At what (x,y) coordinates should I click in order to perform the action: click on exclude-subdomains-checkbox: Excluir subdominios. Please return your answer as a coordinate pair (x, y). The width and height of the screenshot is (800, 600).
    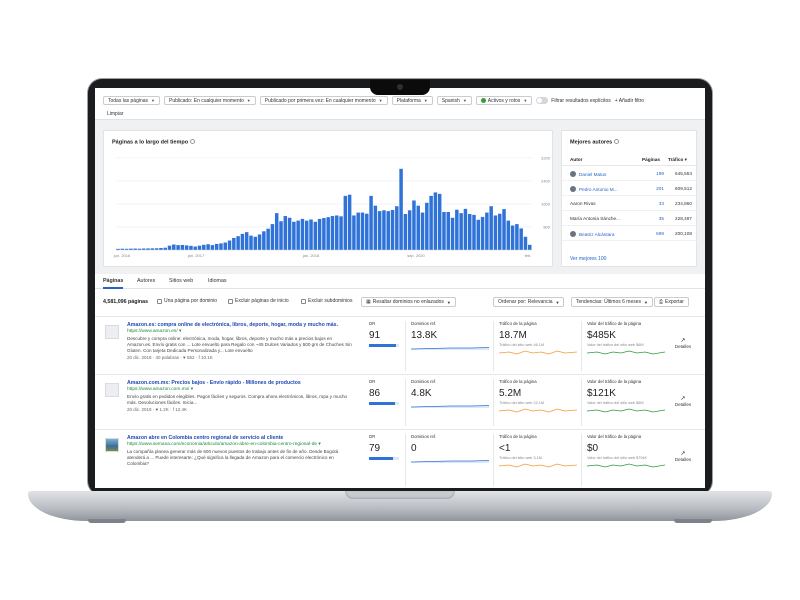
    Looking at the image, I should click on (326, 301).